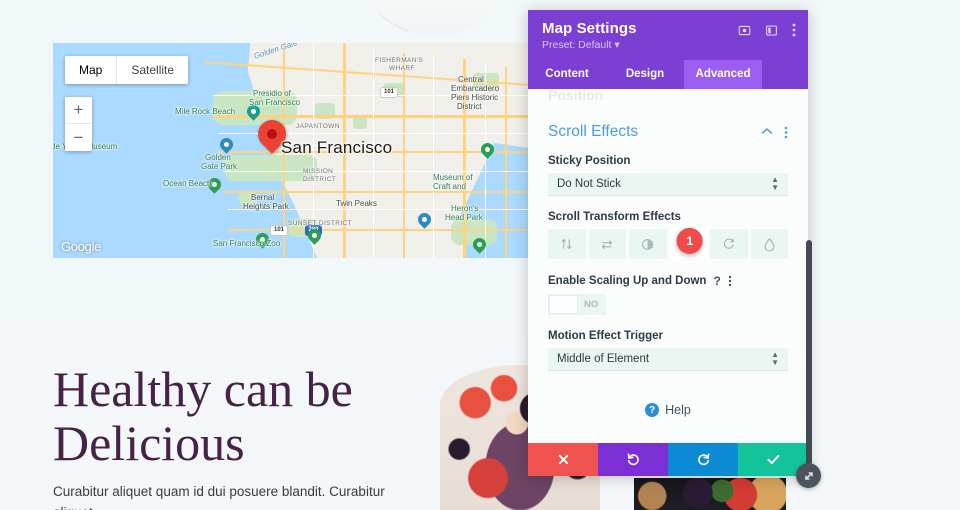  I want to click on map-label: Central, so click(471, 79).